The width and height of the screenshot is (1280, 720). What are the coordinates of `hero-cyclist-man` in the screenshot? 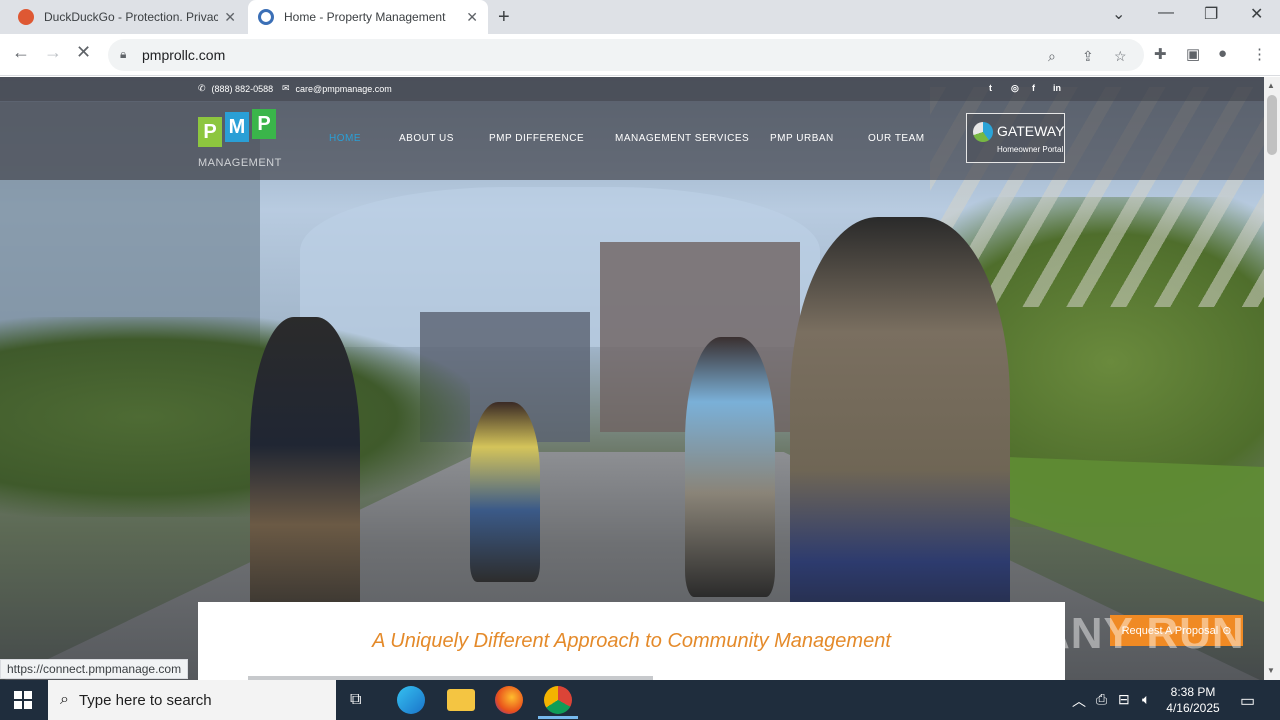 It's located at (730, 467).